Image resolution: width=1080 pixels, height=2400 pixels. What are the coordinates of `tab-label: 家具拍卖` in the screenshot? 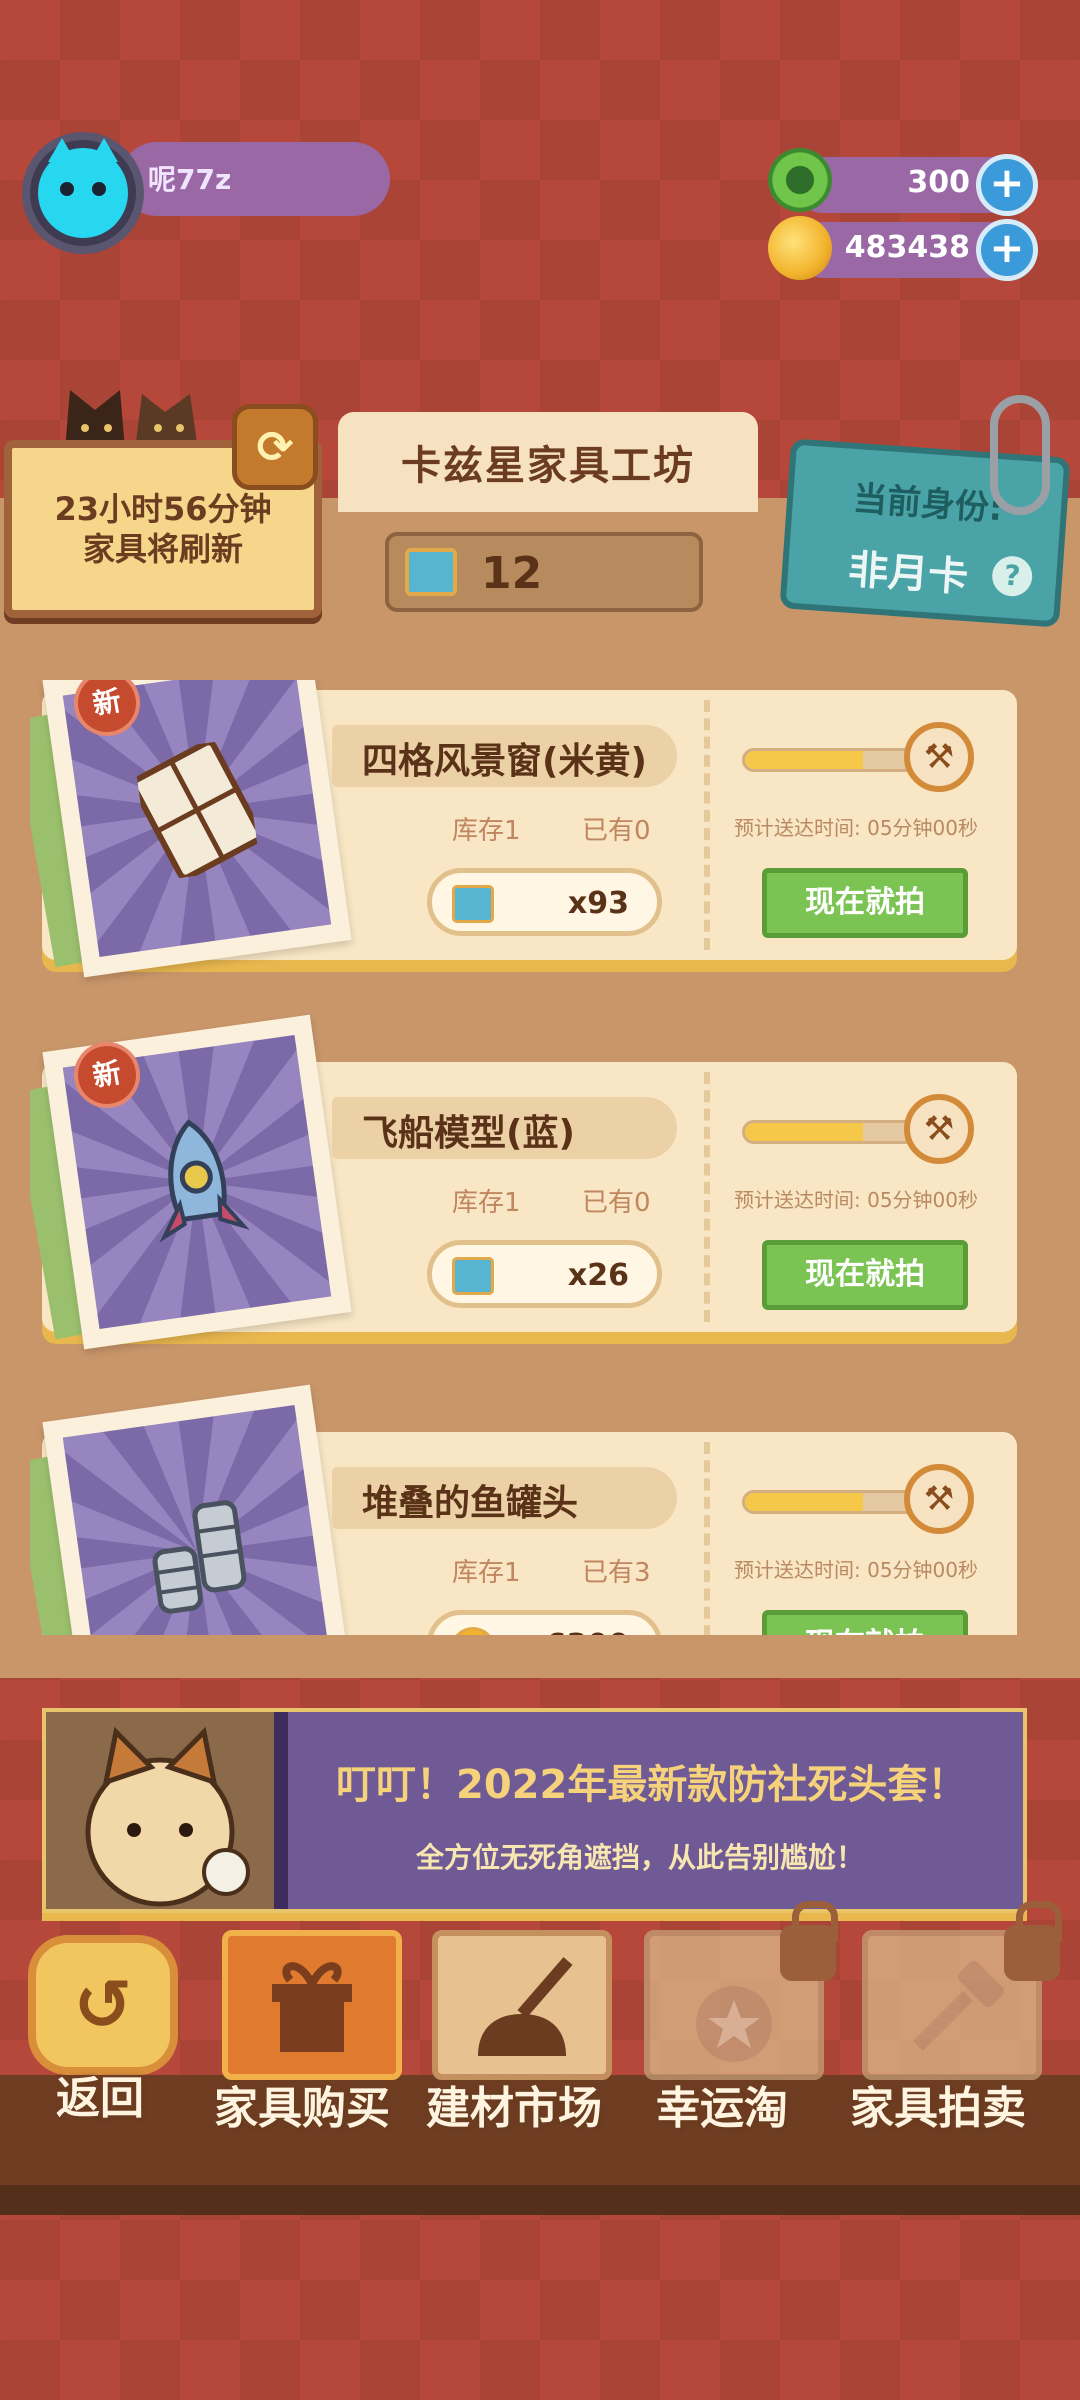 It's located at (938, 2108).